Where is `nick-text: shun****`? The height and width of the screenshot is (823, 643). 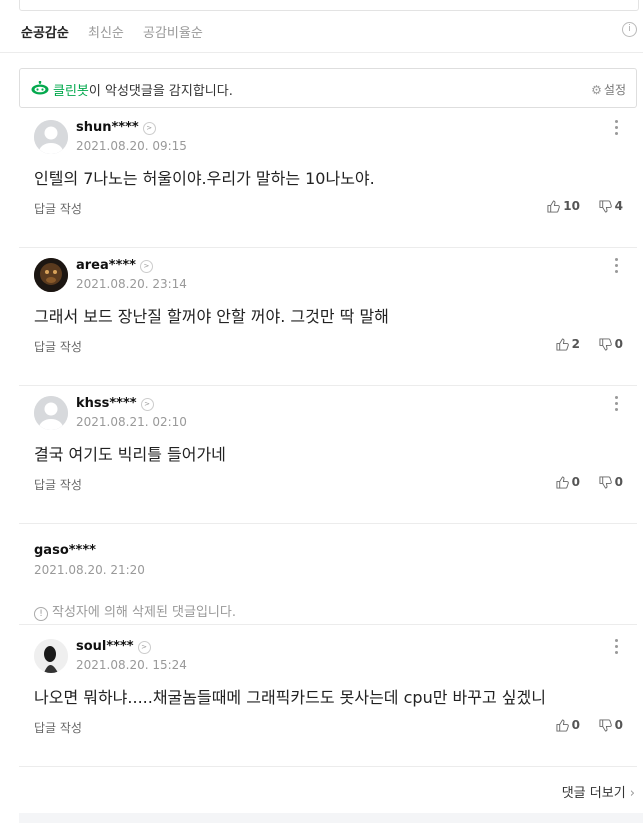
nick-text: shun**** is located at coordinates (107, 127).